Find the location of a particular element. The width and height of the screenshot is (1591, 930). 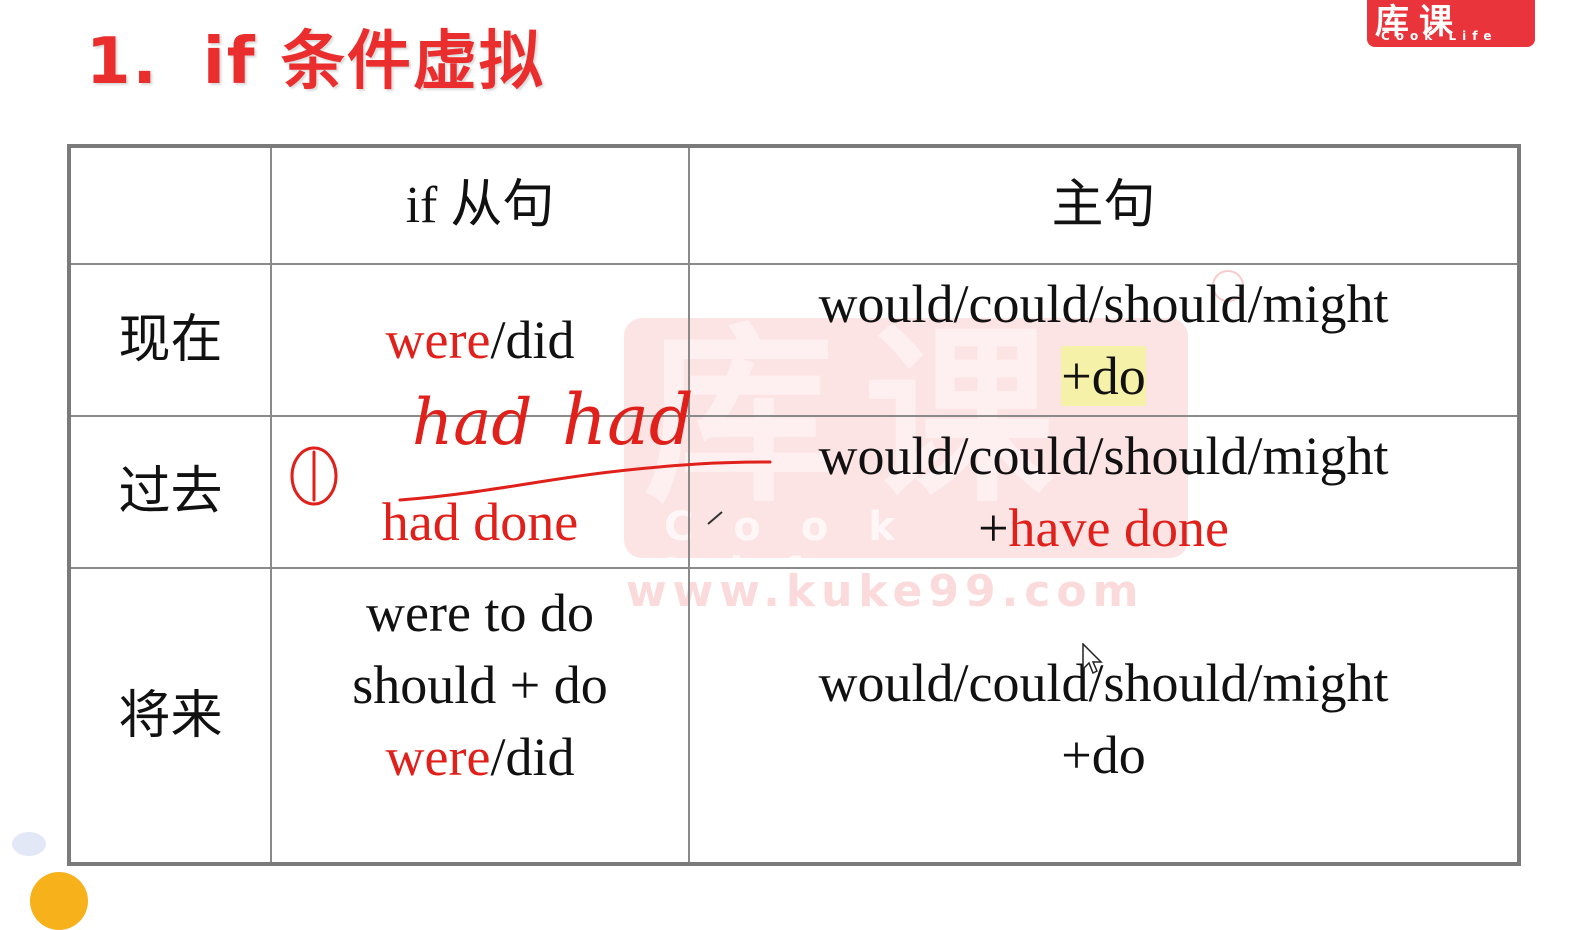

table-header-row: if 从句 主句 is located at coordinates (794, 205).